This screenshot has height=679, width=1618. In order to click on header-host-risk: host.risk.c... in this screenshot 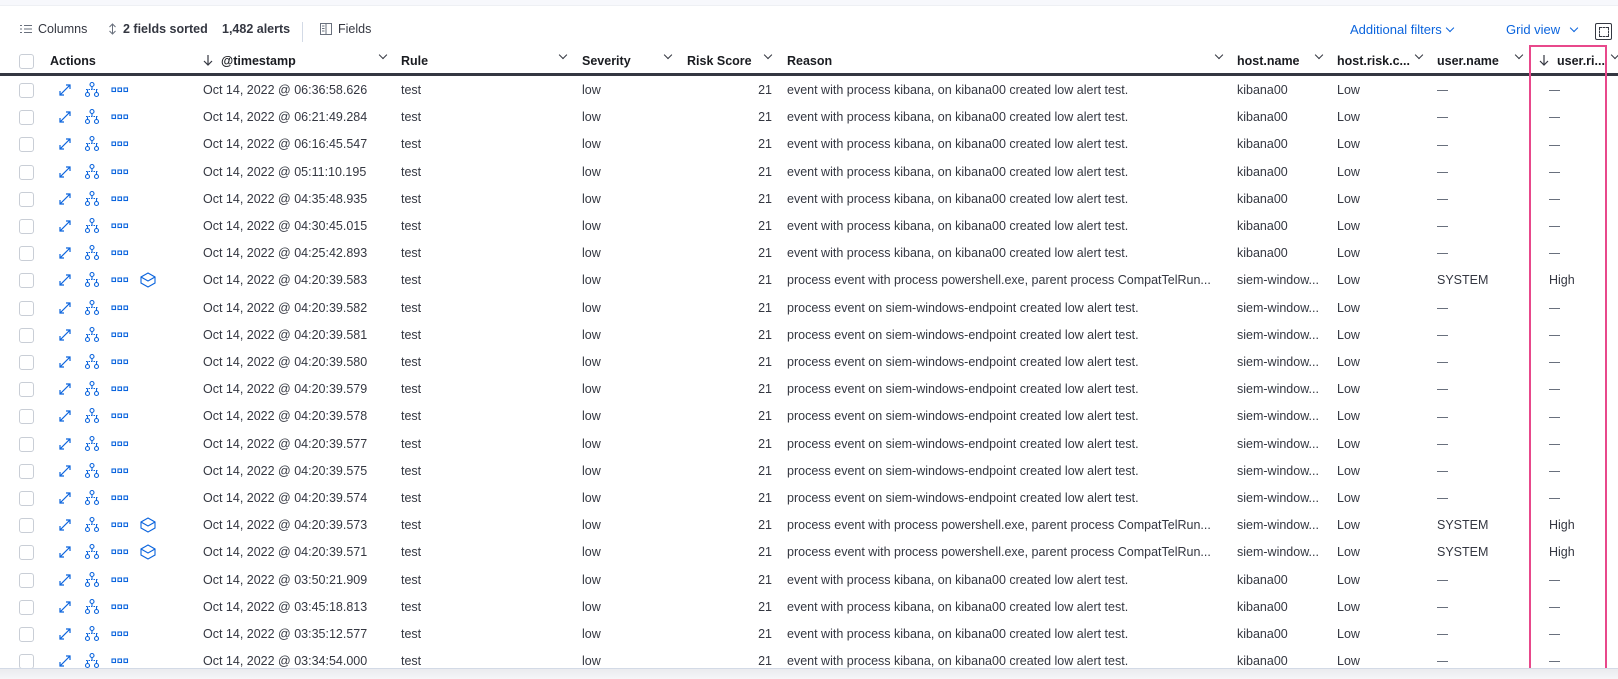, I will do `click(1373, 60)`.